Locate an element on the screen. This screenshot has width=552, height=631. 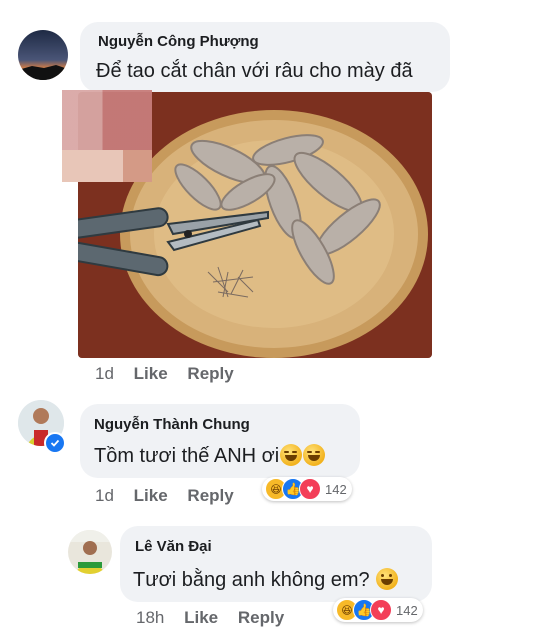
comment-author: Nguyễn Công Phượng is located at coordinates (178, 41).